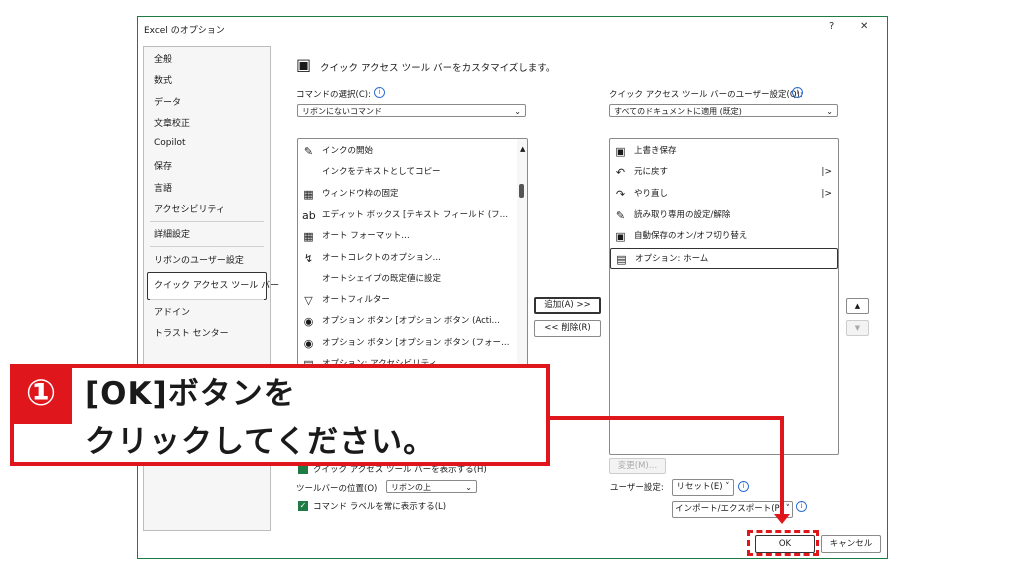 The image size is (1024, 576). Describe the element at coordinates (163, 187) in the screenshot. I see `nav-item: 言語` at that location.